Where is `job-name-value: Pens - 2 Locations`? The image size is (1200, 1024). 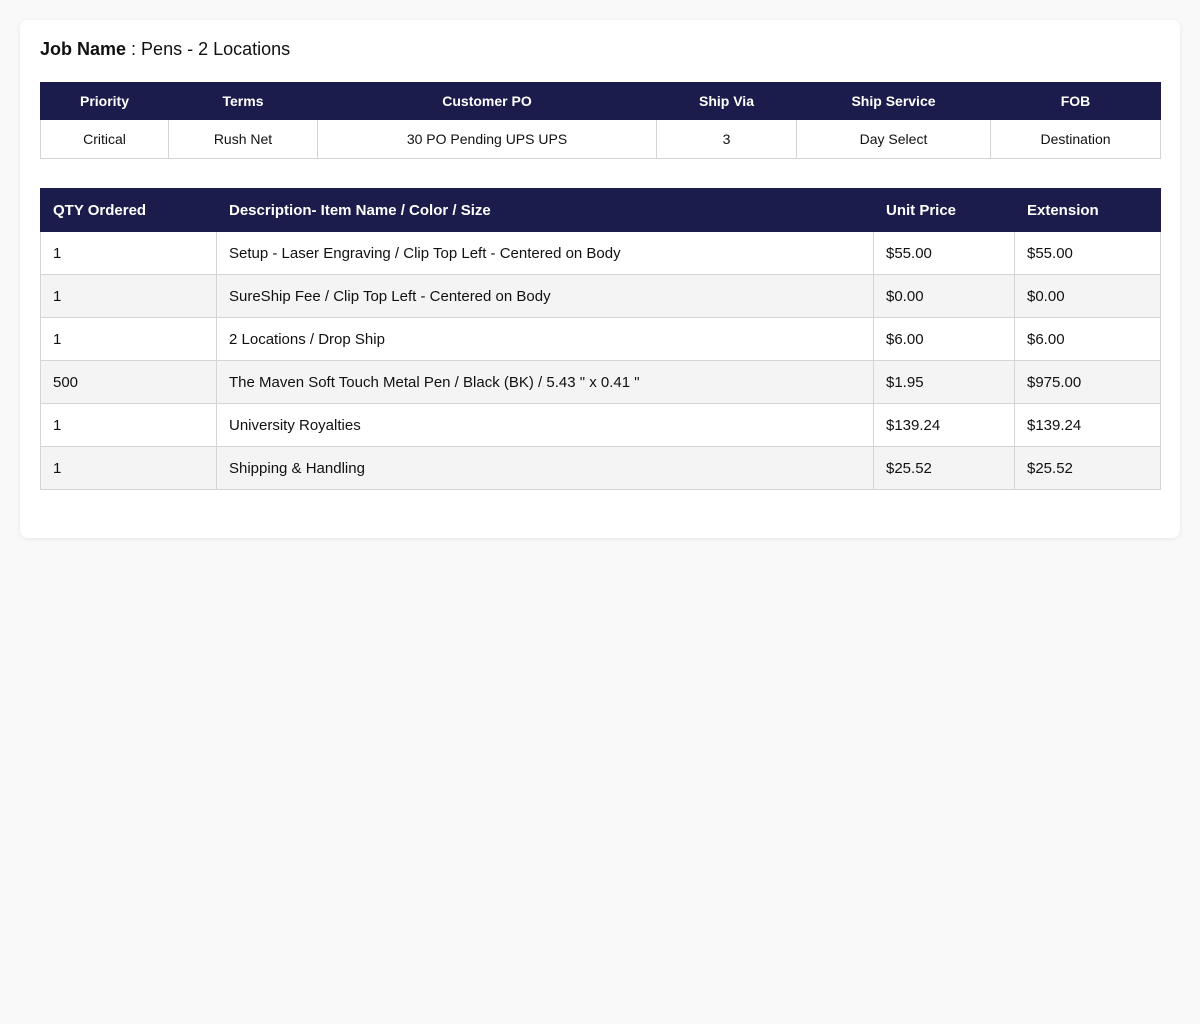 job-name-value: Pens - 2 Locations is located at coordinates (216, 49).